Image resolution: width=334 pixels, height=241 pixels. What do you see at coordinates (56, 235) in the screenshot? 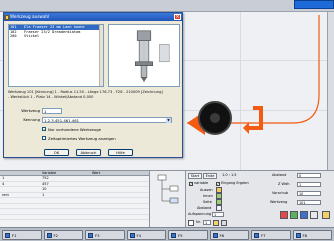
I see `fkey-label: F2` at bounding box center [56, 235].